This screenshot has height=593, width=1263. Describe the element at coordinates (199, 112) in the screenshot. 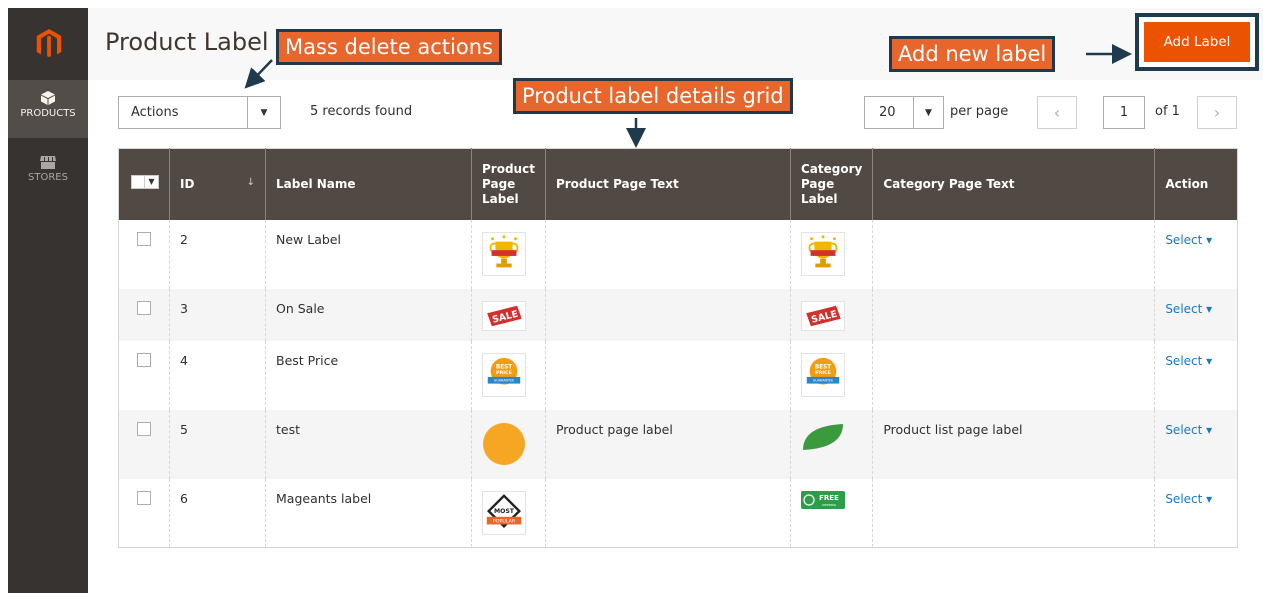

I see `mass-actions-select: Actions ▼` at that location.